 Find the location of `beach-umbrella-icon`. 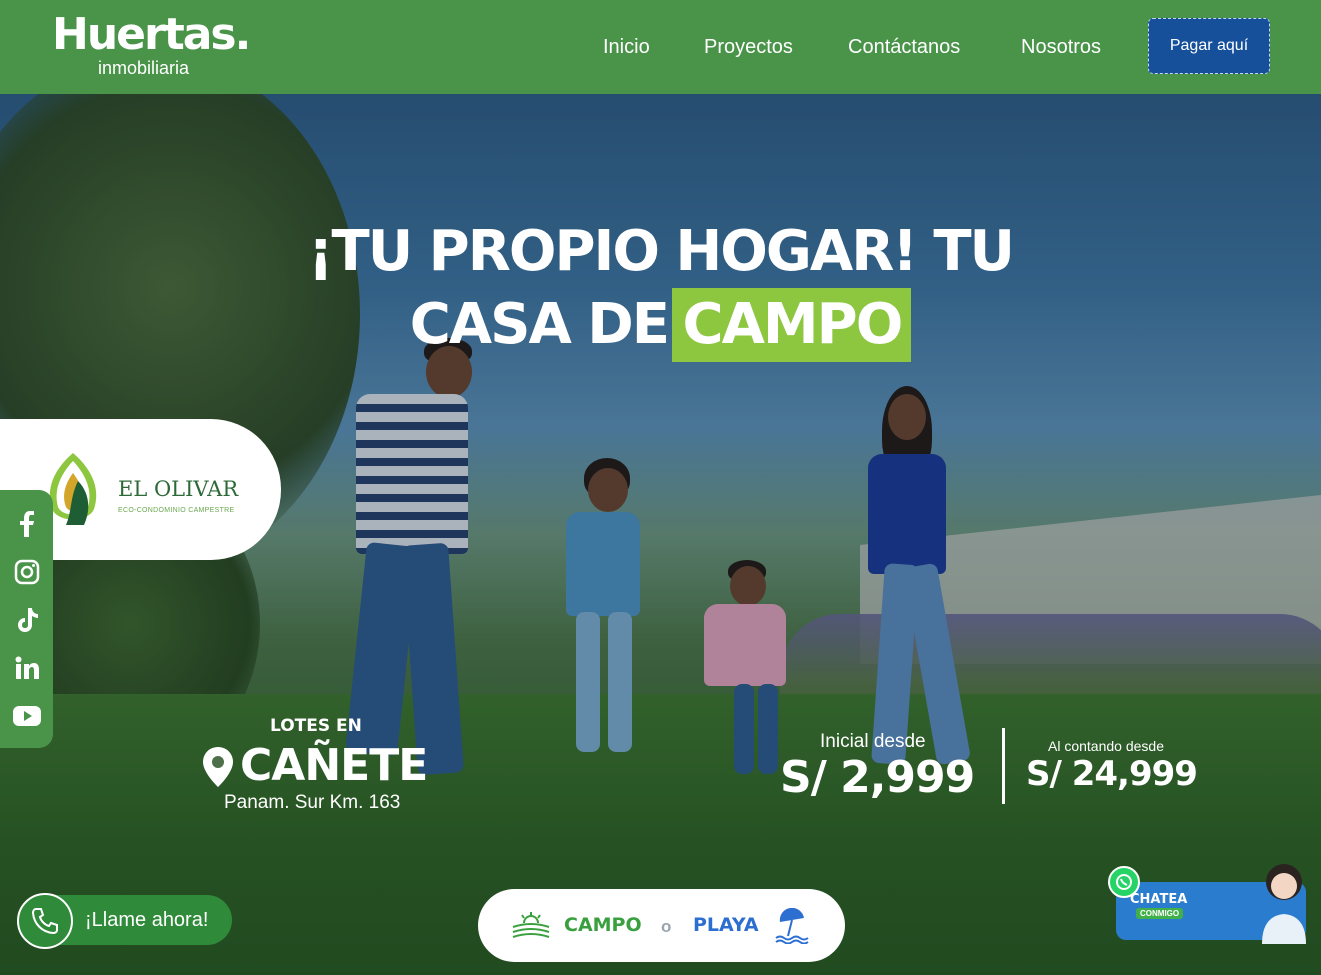

beach-umbrella-icon is located at coordinates (792, 926).